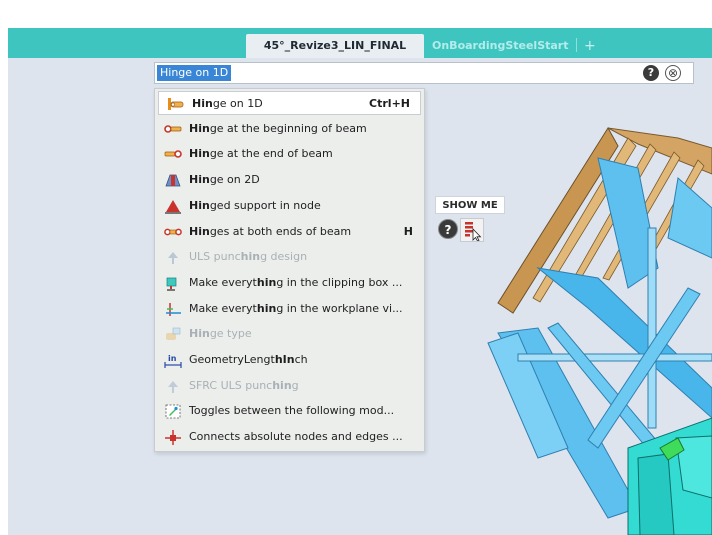  Describe the element at coordinates (176, 104) in the screenshot. I see `hinge-1d-icon` at that location.